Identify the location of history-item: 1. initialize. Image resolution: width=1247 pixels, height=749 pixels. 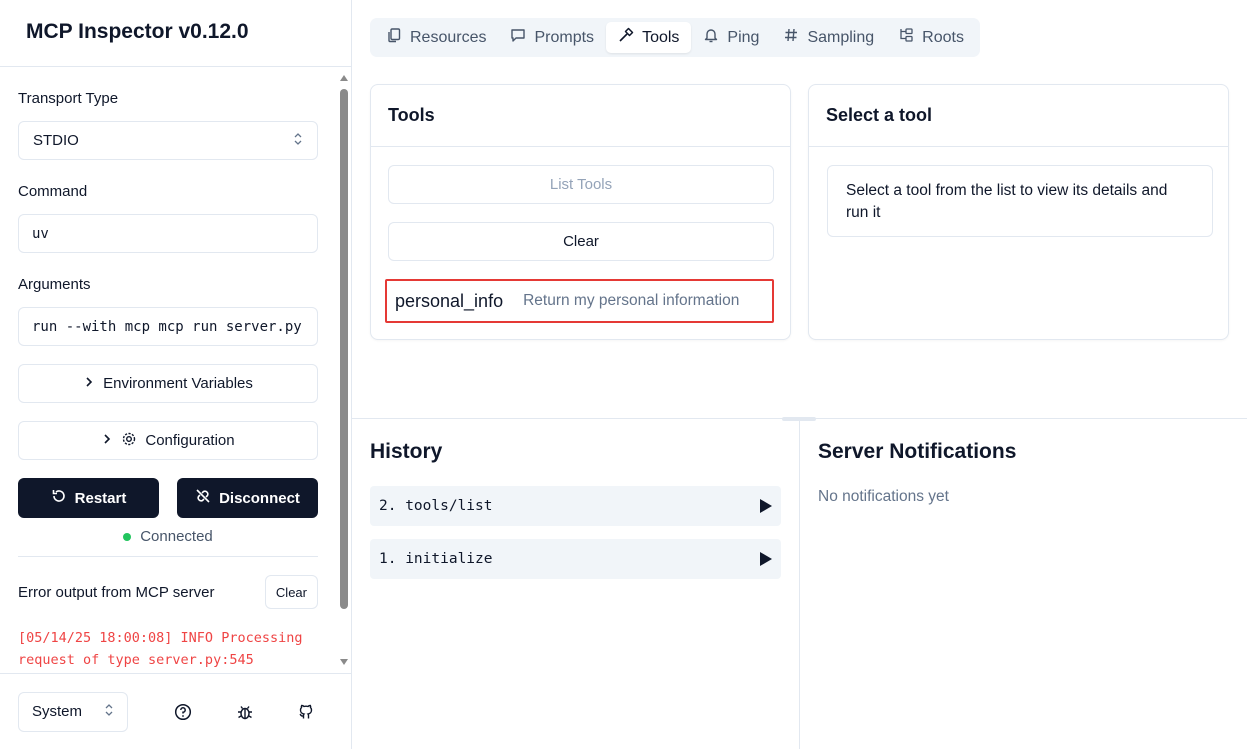
(575, 559).